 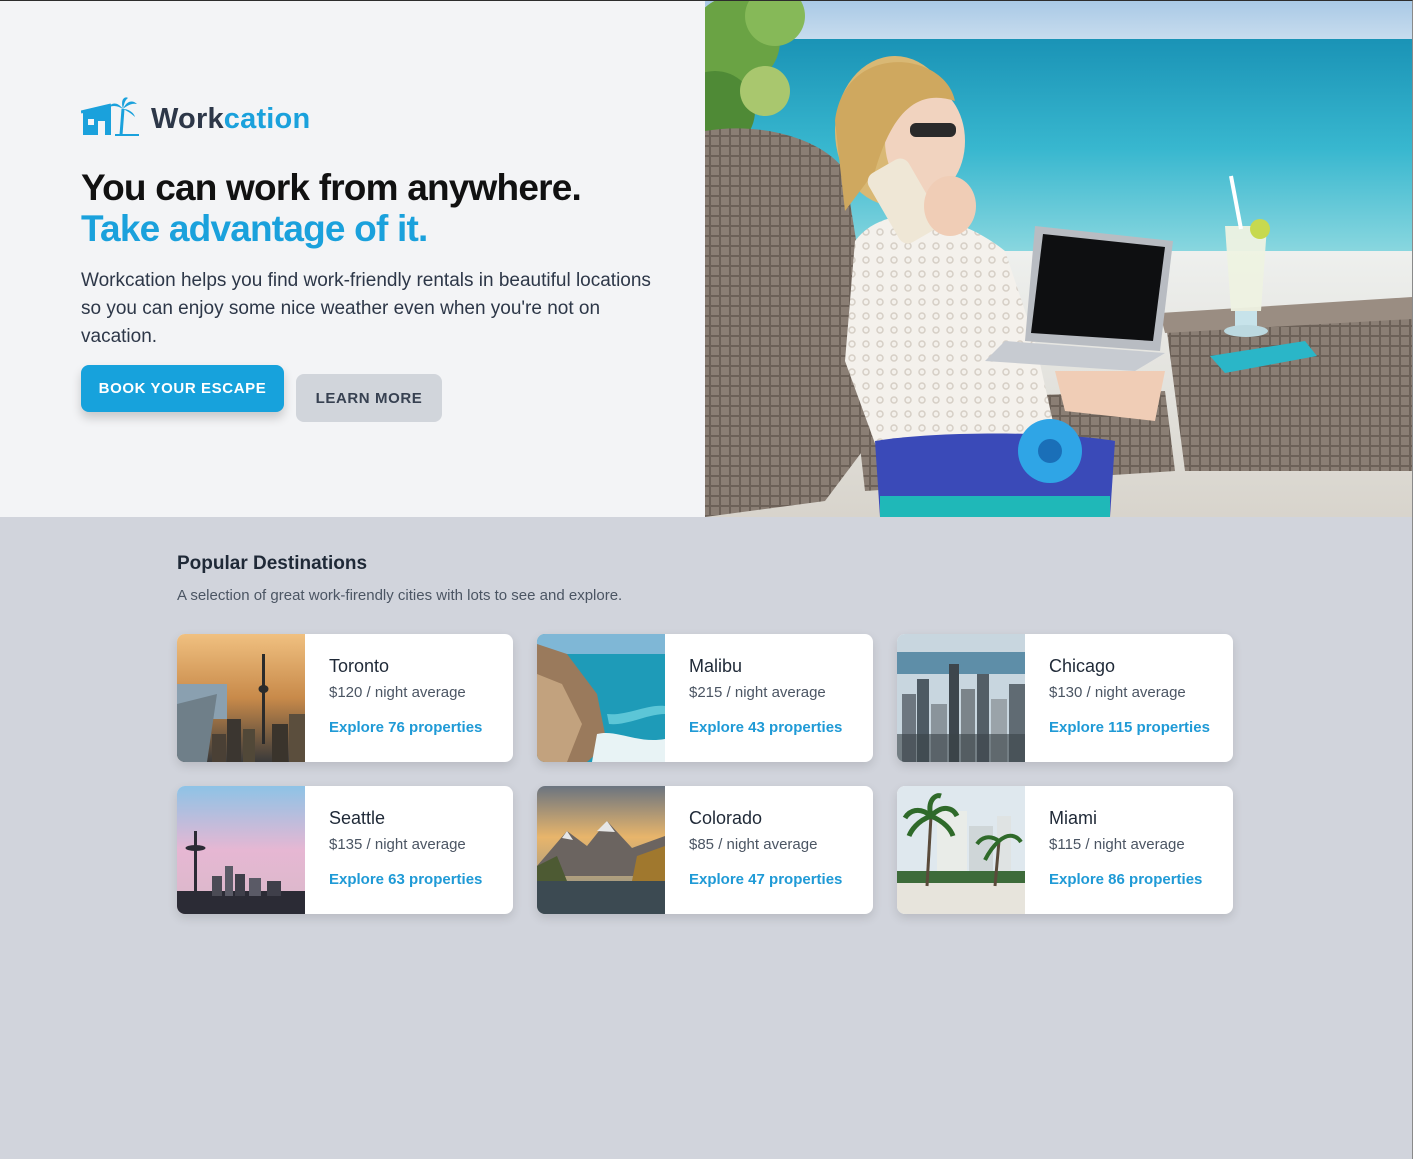 What do you see at coordinates (241, 698) in the screenshot?
I see `toronto-skyline-photo` at bounding box center [241, 698].